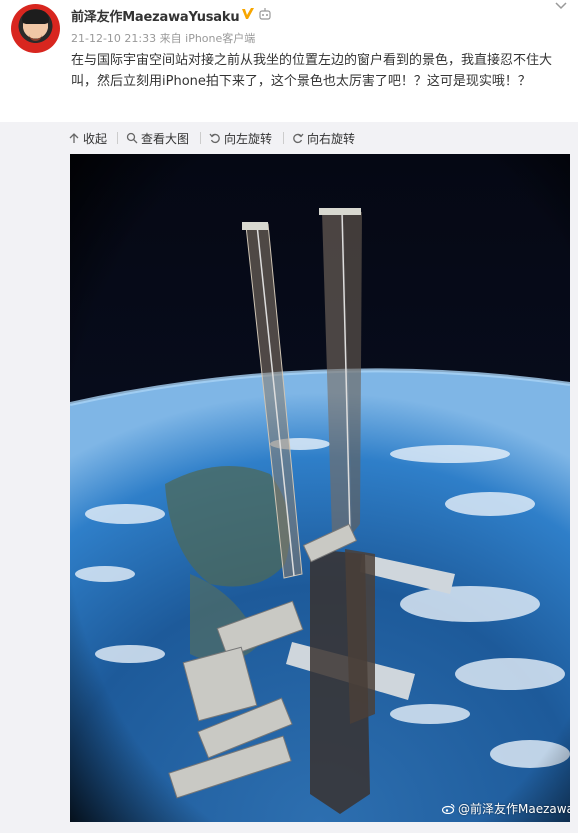  I want to click on view-large-label: 查看大图, so click(165, 138).